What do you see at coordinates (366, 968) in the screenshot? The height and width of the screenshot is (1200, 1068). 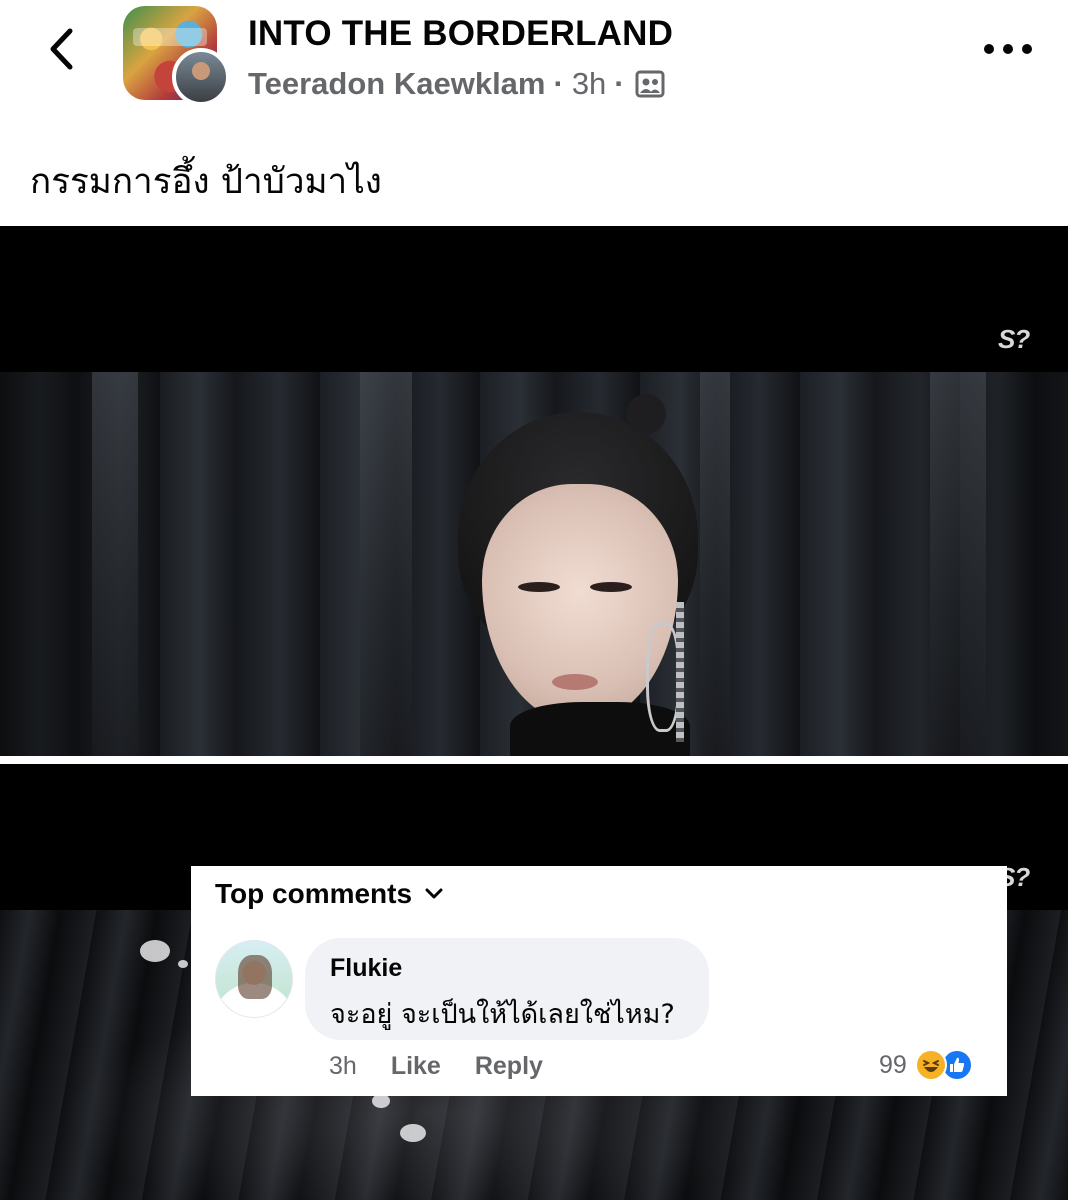 I see `commenter-name: Flukie` at bounding box center [366, 968].